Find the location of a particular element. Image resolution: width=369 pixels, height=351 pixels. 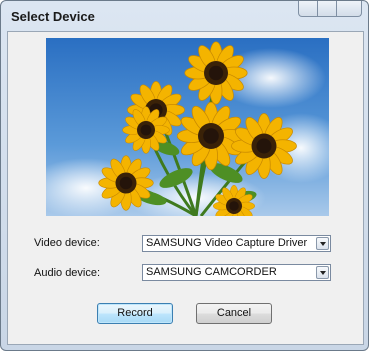

title-bar: Select Device is located at coordinates (184, 16).